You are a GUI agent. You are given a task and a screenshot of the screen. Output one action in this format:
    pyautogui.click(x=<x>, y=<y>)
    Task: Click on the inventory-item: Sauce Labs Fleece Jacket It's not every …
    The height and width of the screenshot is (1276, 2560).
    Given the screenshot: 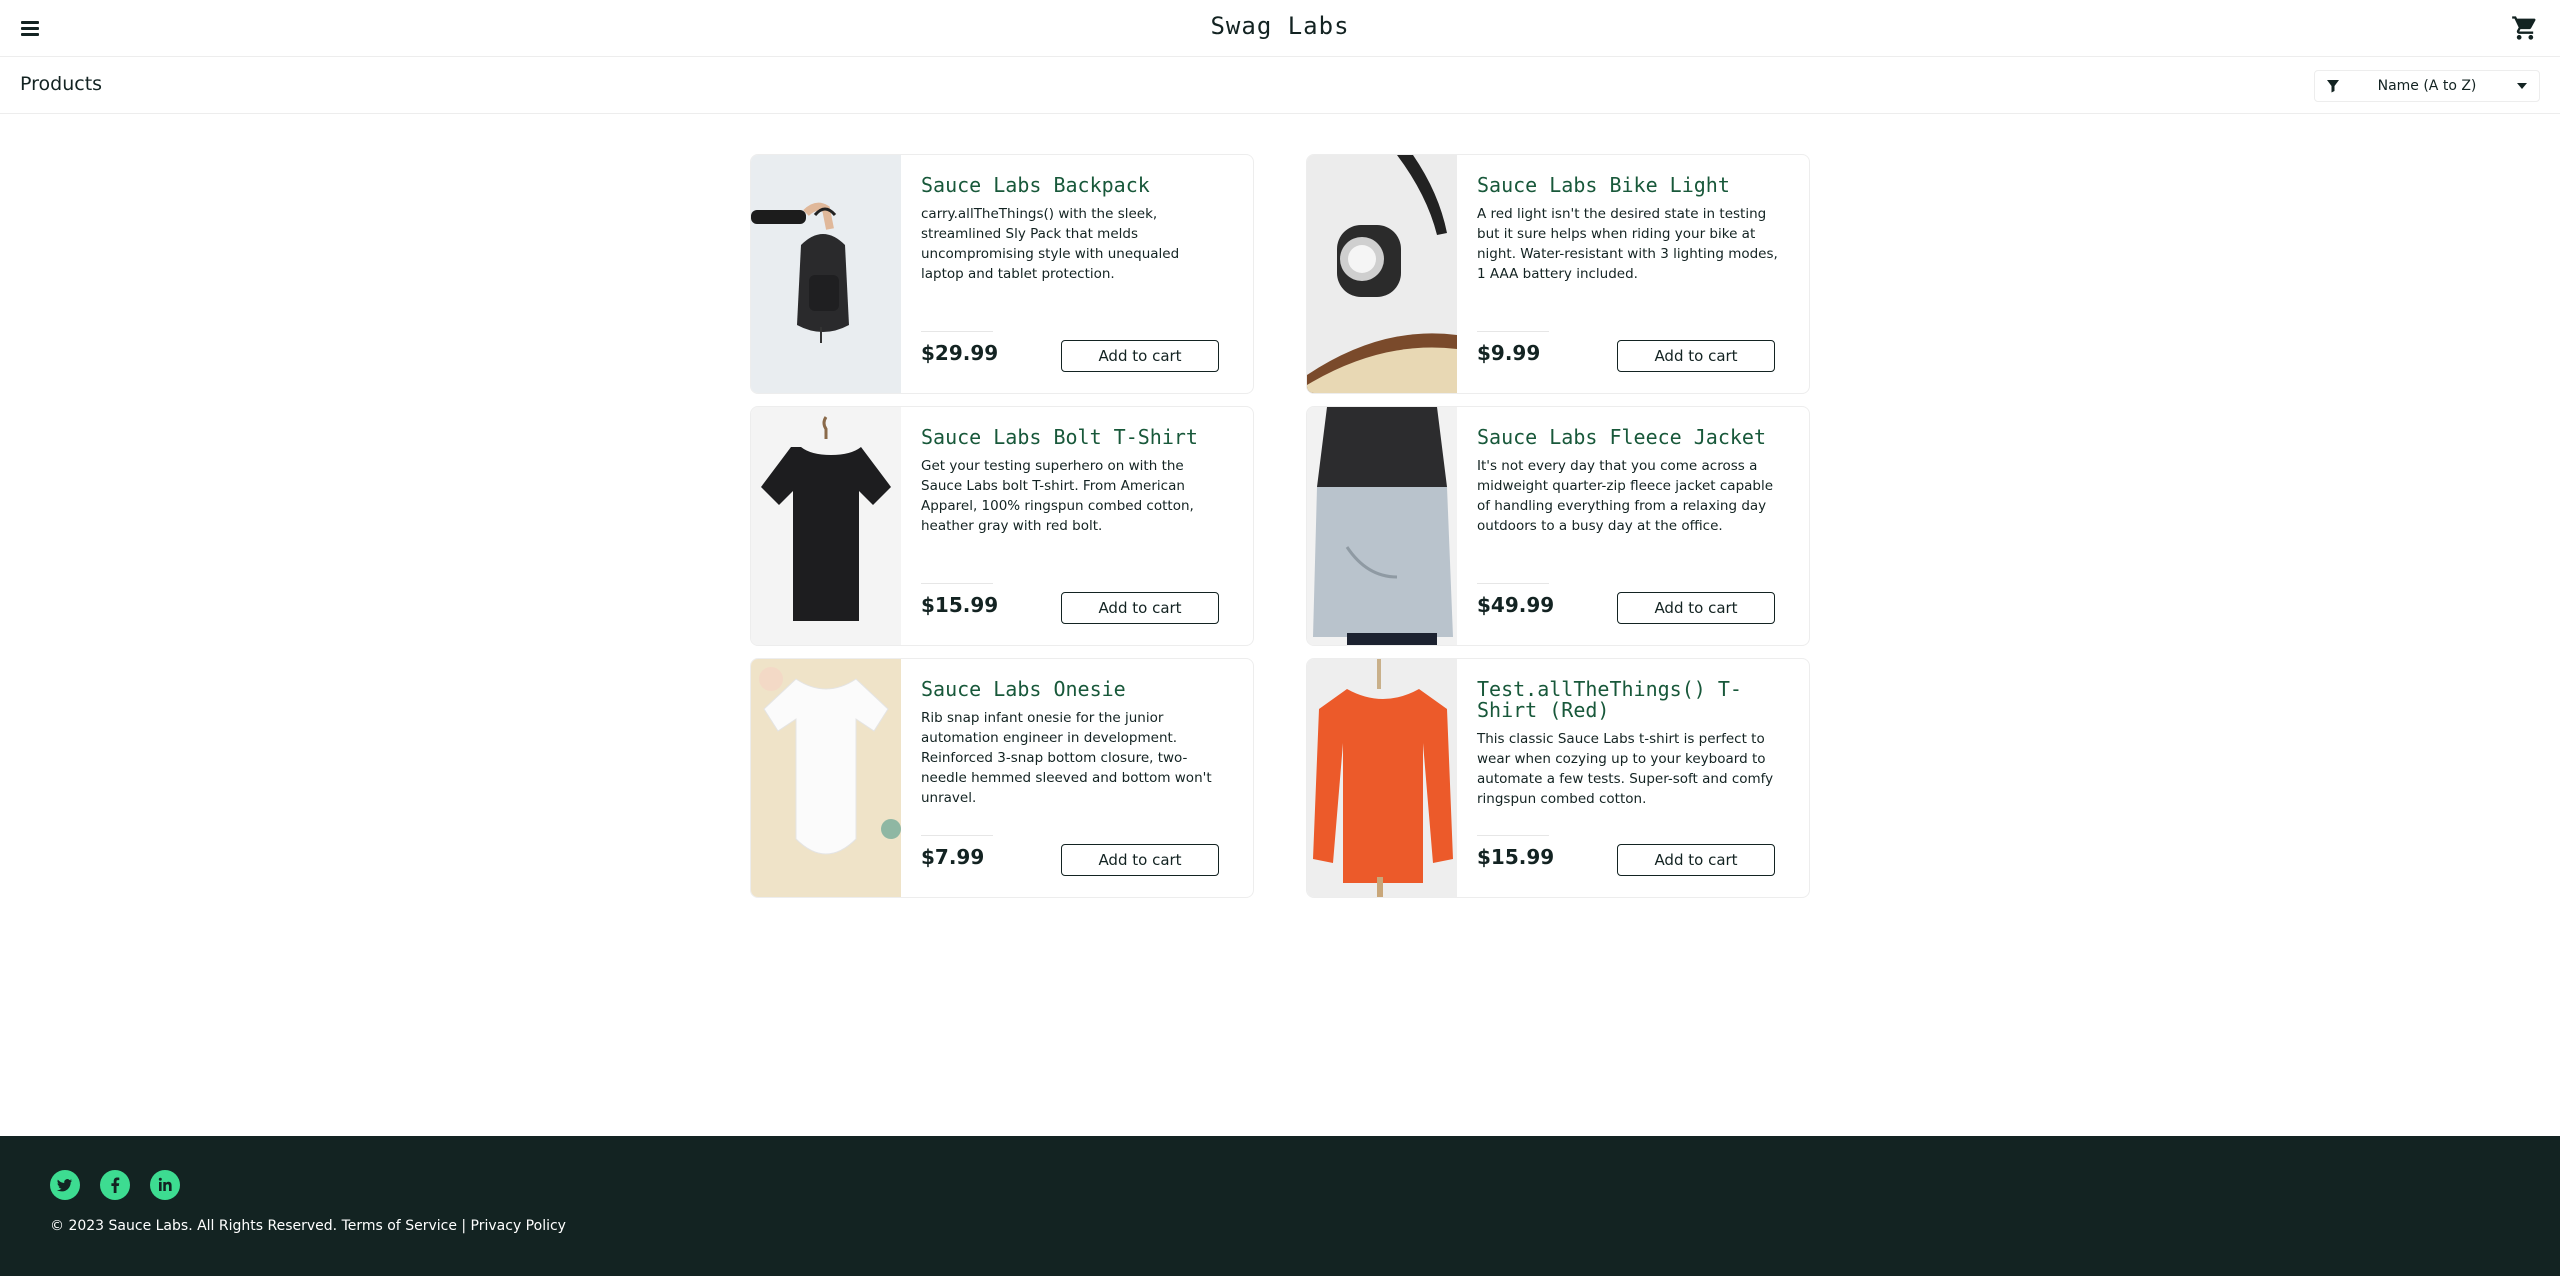 What is the action you would take?
    pyautogui.click(x=1558, y=526)
    